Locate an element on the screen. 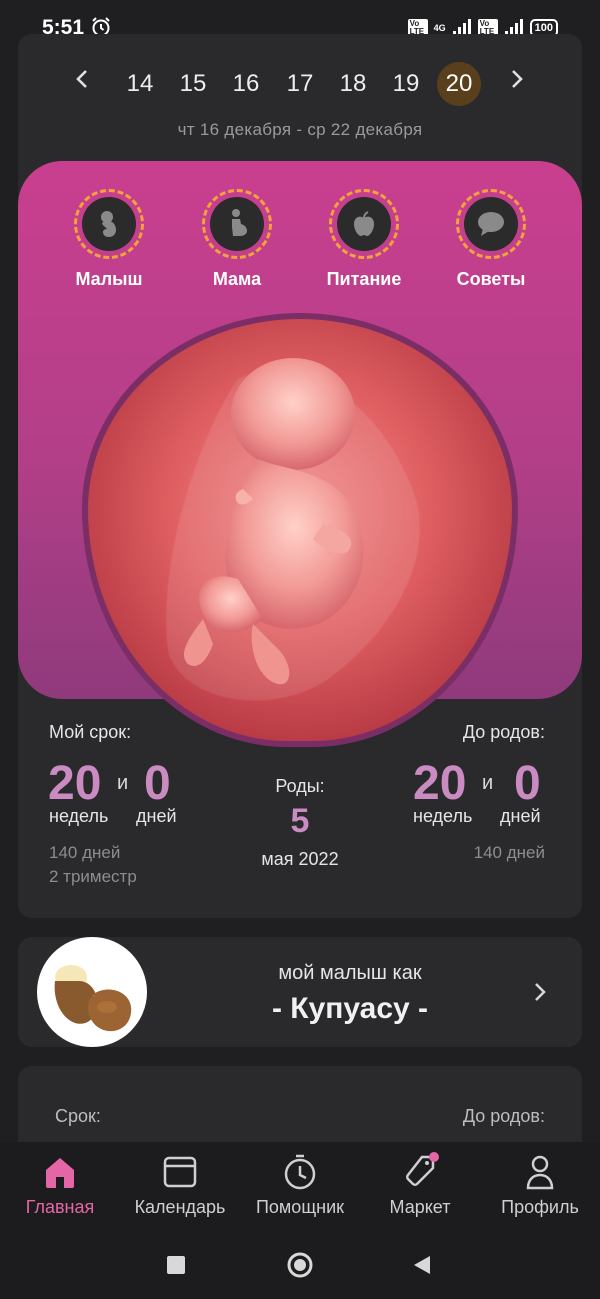  nav-home-label: Главная is located at coordinates (60, 1207).